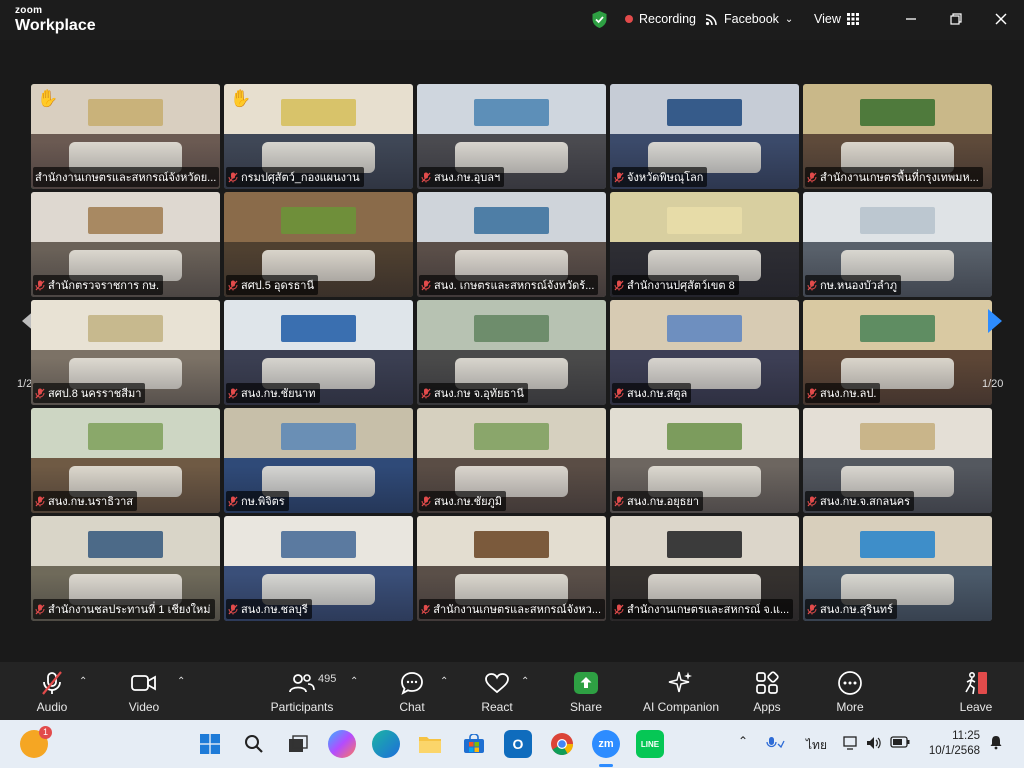 This screenshot has height=768, width=1024. What do you see at coordinates (254, 744) in the screenshot?
I see `search-icon` at bounding box center [254, 744].